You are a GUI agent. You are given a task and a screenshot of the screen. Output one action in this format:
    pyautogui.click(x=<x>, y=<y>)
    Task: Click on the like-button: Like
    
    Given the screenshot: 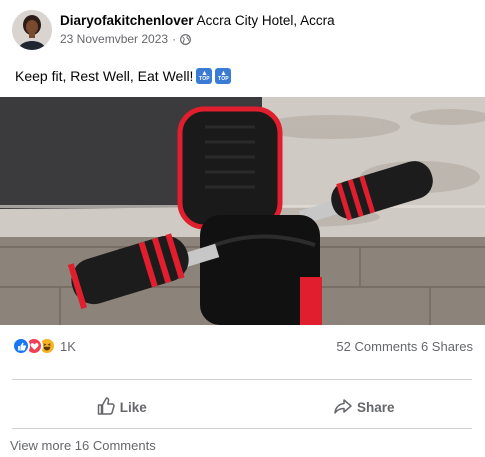 What is the action you would take?
    pyautogui.click(x=121, y=407)
    